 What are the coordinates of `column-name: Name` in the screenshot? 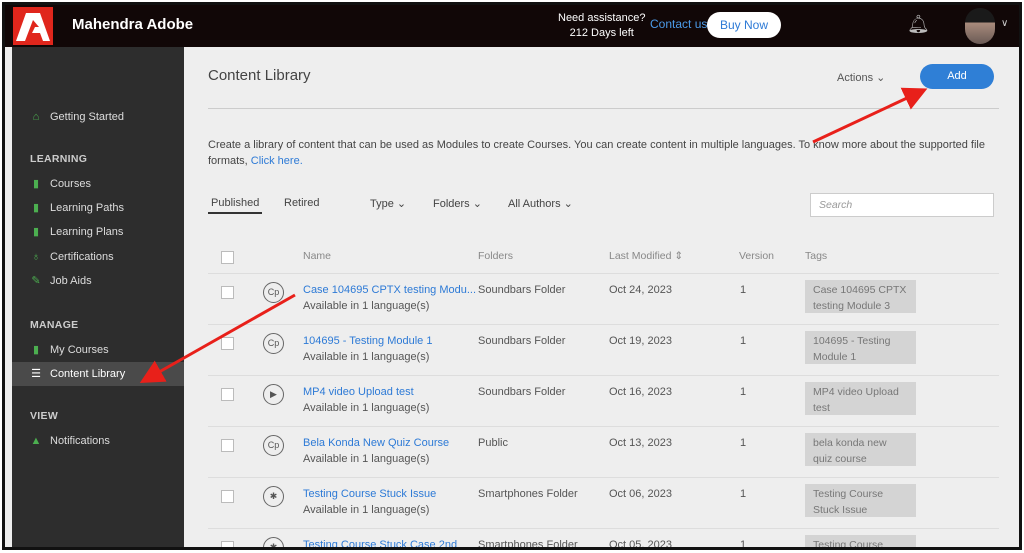 It's located at (317, 256).